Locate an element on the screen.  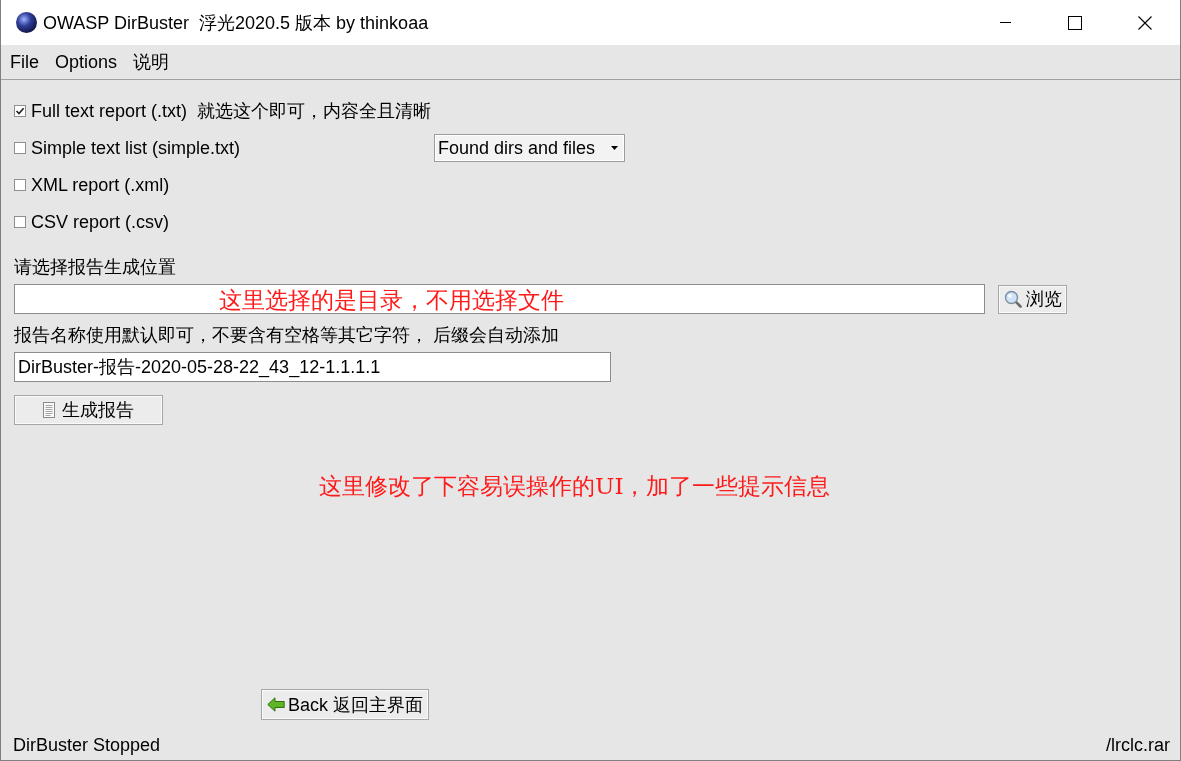
annotation-text: 这里修改了下容易误操作的UI，加了一些提示信息 is located at coordinates (575, 486).